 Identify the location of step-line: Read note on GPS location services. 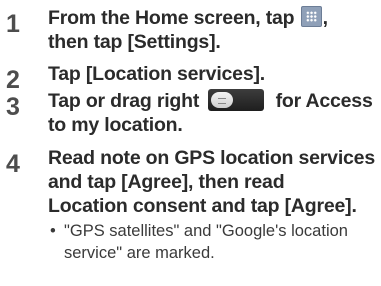
(211, 158).